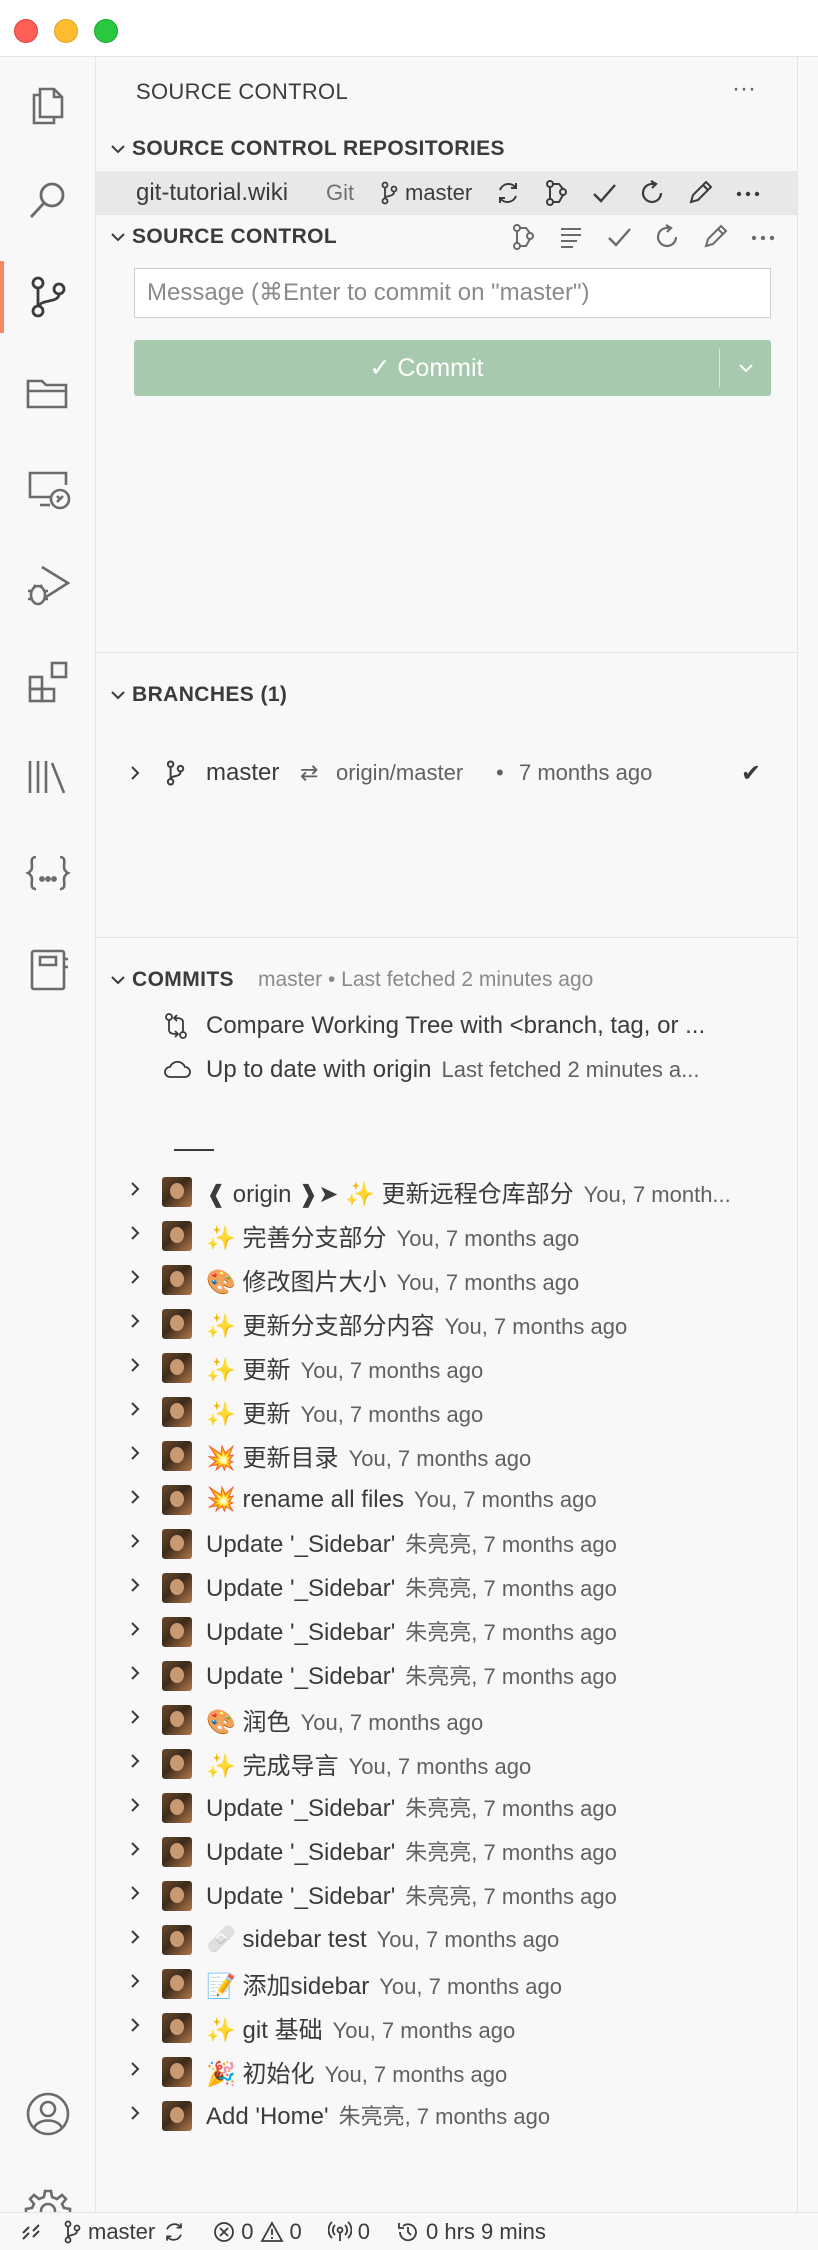 Image resolution: width=818 pixels, height=2250 pixels. What do you see at coordinates (48, 105) in the screenshot?
I see `explorer-button` at bounding box center [48, 105].